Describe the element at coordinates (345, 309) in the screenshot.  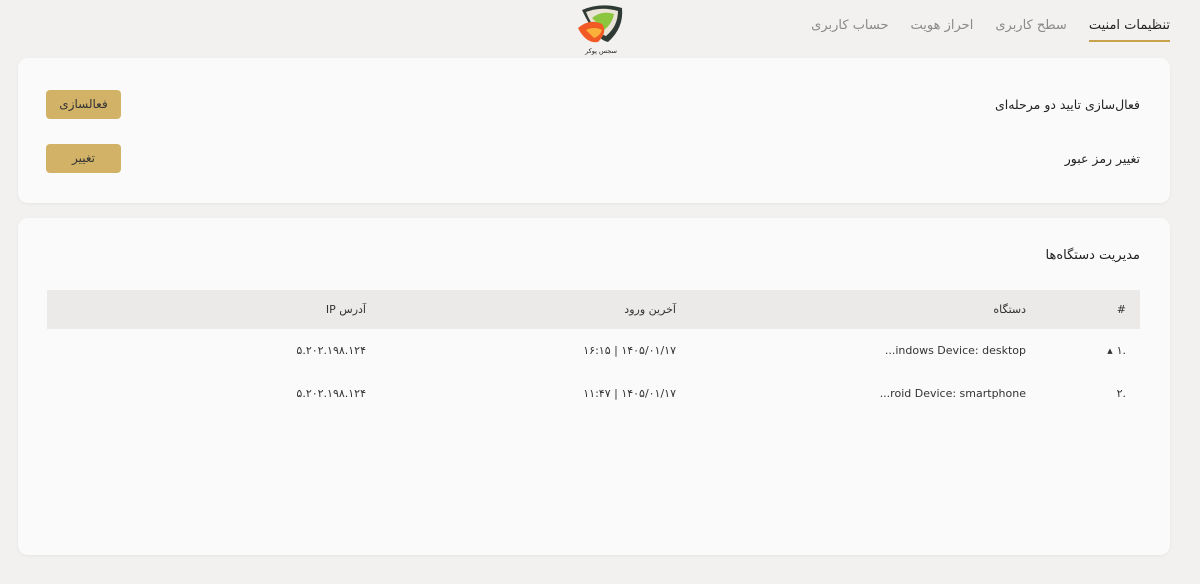
I see `ip-header-text: آدرس IP` at that location.